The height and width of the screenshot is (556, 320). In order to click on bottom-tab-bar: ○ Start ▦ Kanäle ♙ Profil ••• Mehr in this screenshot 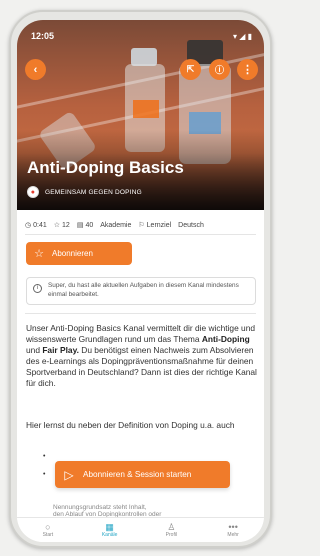, I will do `click(140, 529)`.